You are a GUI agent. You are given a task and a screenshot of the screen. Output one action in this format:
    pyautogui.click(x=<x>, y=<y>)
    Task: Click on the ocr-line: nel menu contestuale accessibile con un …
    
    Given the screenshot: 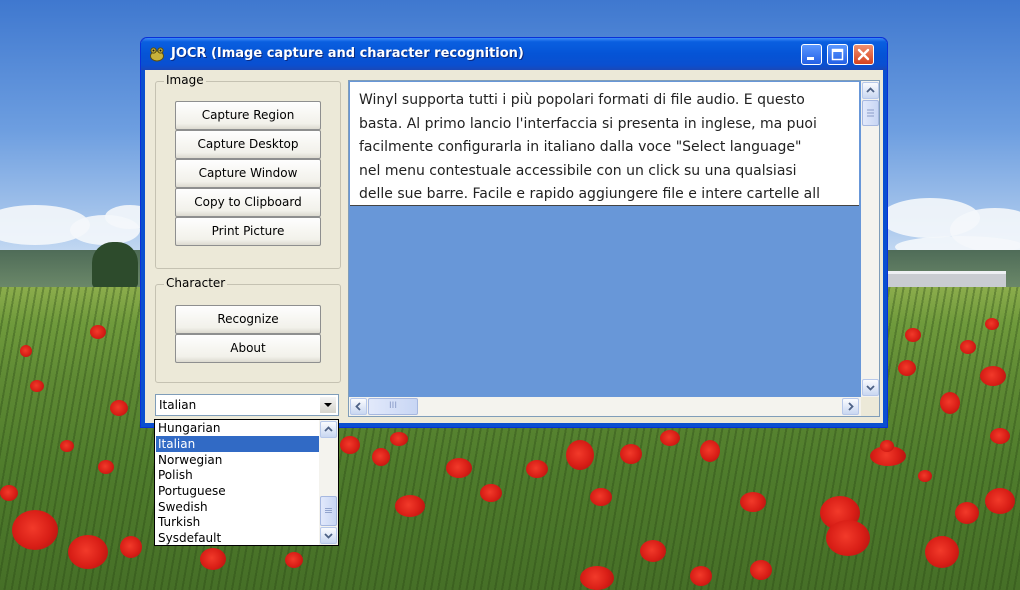 What is the action you would take?
    pyautogui.click(x=578, y=170)
    